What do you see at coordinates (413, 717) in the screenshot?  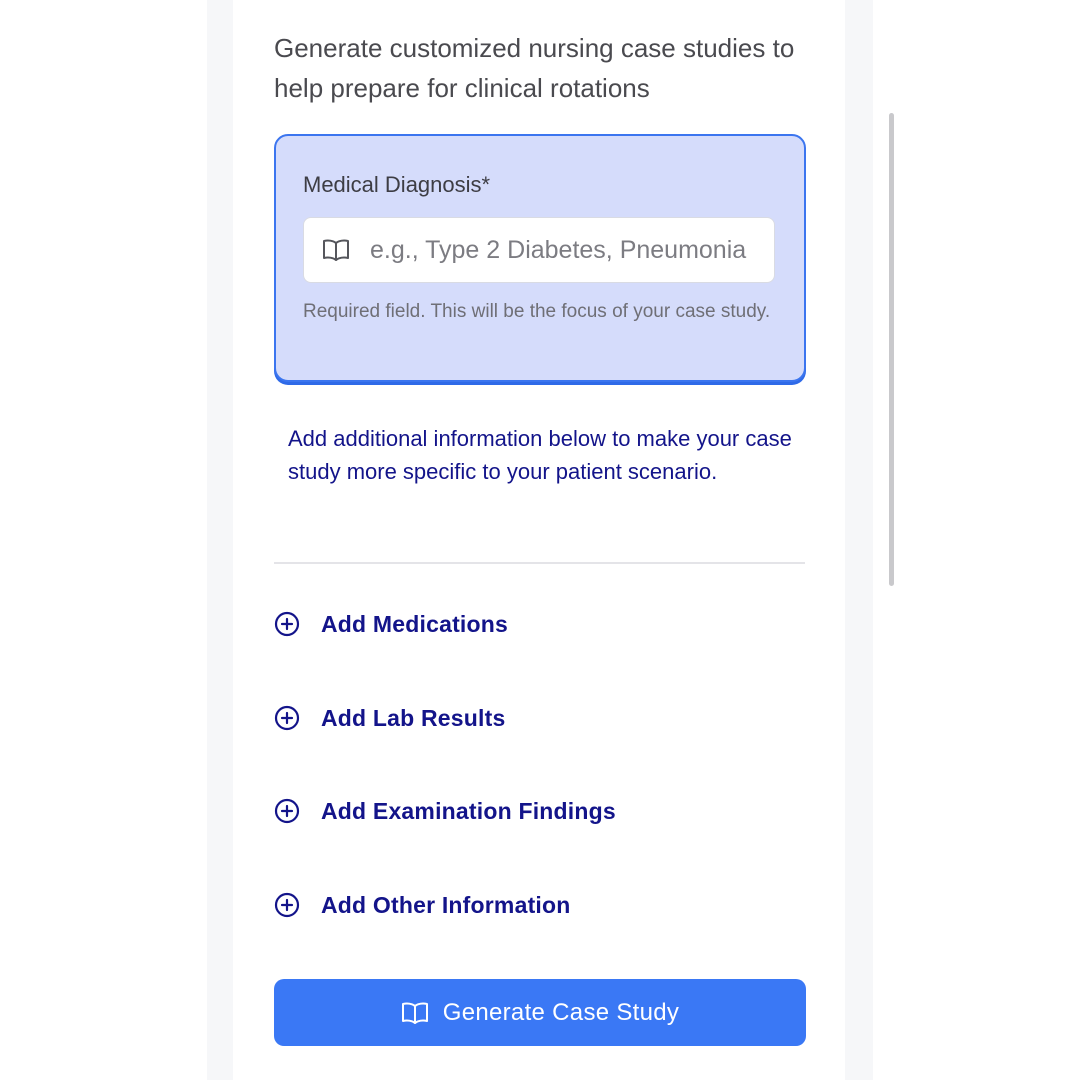 I see `add-lab-results-label: Add Lab Results` at bounding box center [413, 717].